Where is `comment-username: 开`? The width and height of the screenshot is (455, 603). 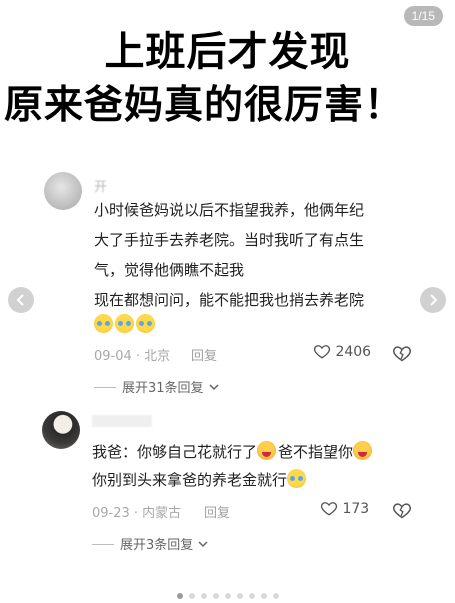
comment-username: 开 is located at coordinates (100, 185).